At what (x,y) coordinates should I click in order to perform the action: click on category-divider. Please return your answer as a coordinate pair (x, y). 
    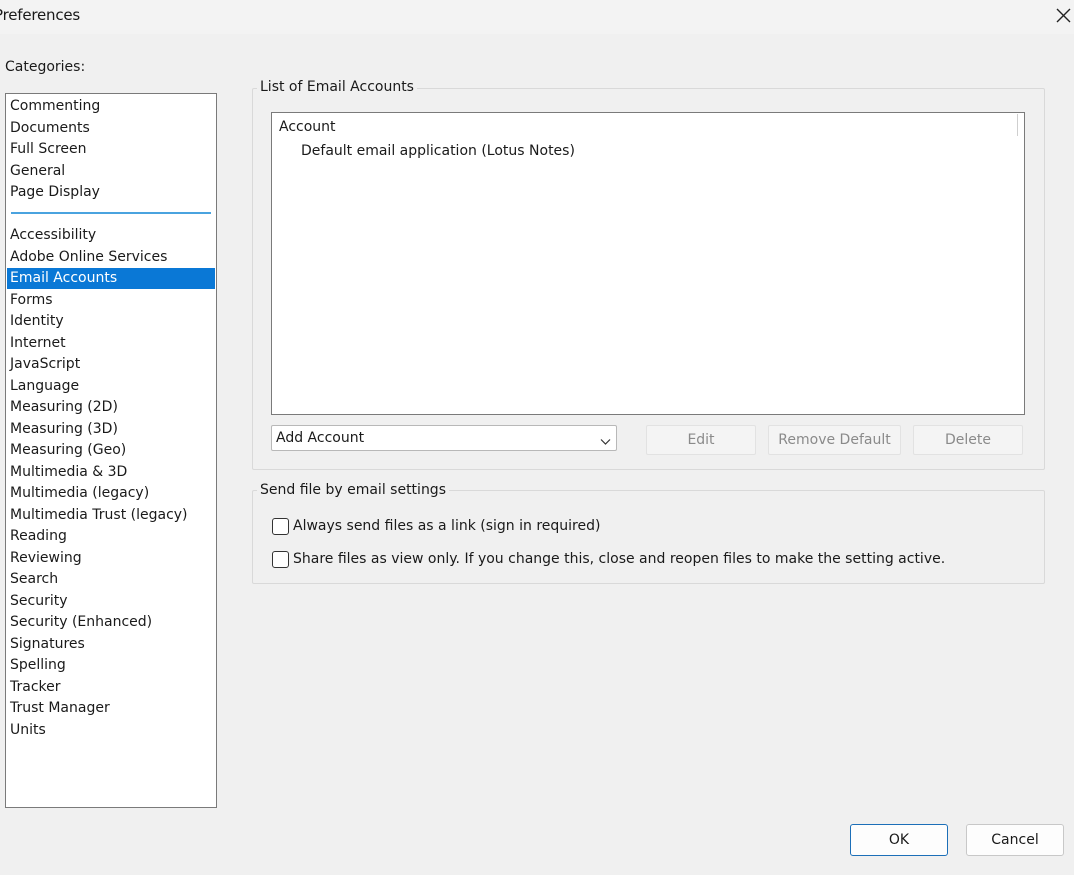
    Looking at the image, I should click on (111, 213).